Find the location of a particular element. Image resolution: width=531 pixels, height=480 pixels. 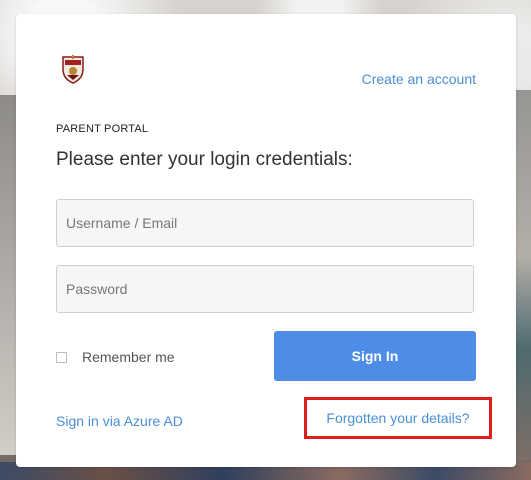

remember-me-option: Remember me is located at coordinates (115, 357).